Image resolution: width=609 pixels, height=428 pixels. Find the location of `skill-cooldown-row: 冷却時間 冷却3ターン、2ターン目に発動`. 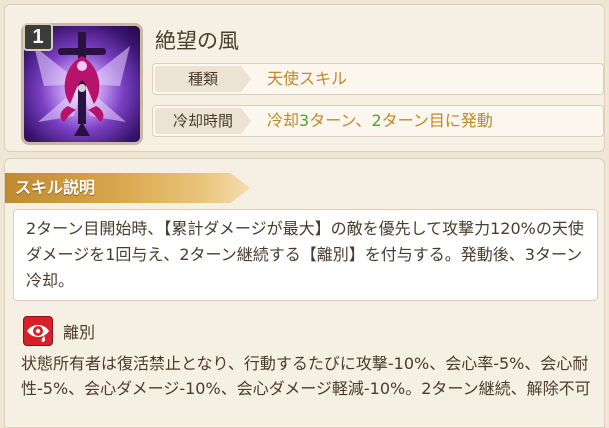

skill-cooldown-row: 冷却時間 冷却3ターン、2ターン目に発動 is located at coordinates (378, 121).